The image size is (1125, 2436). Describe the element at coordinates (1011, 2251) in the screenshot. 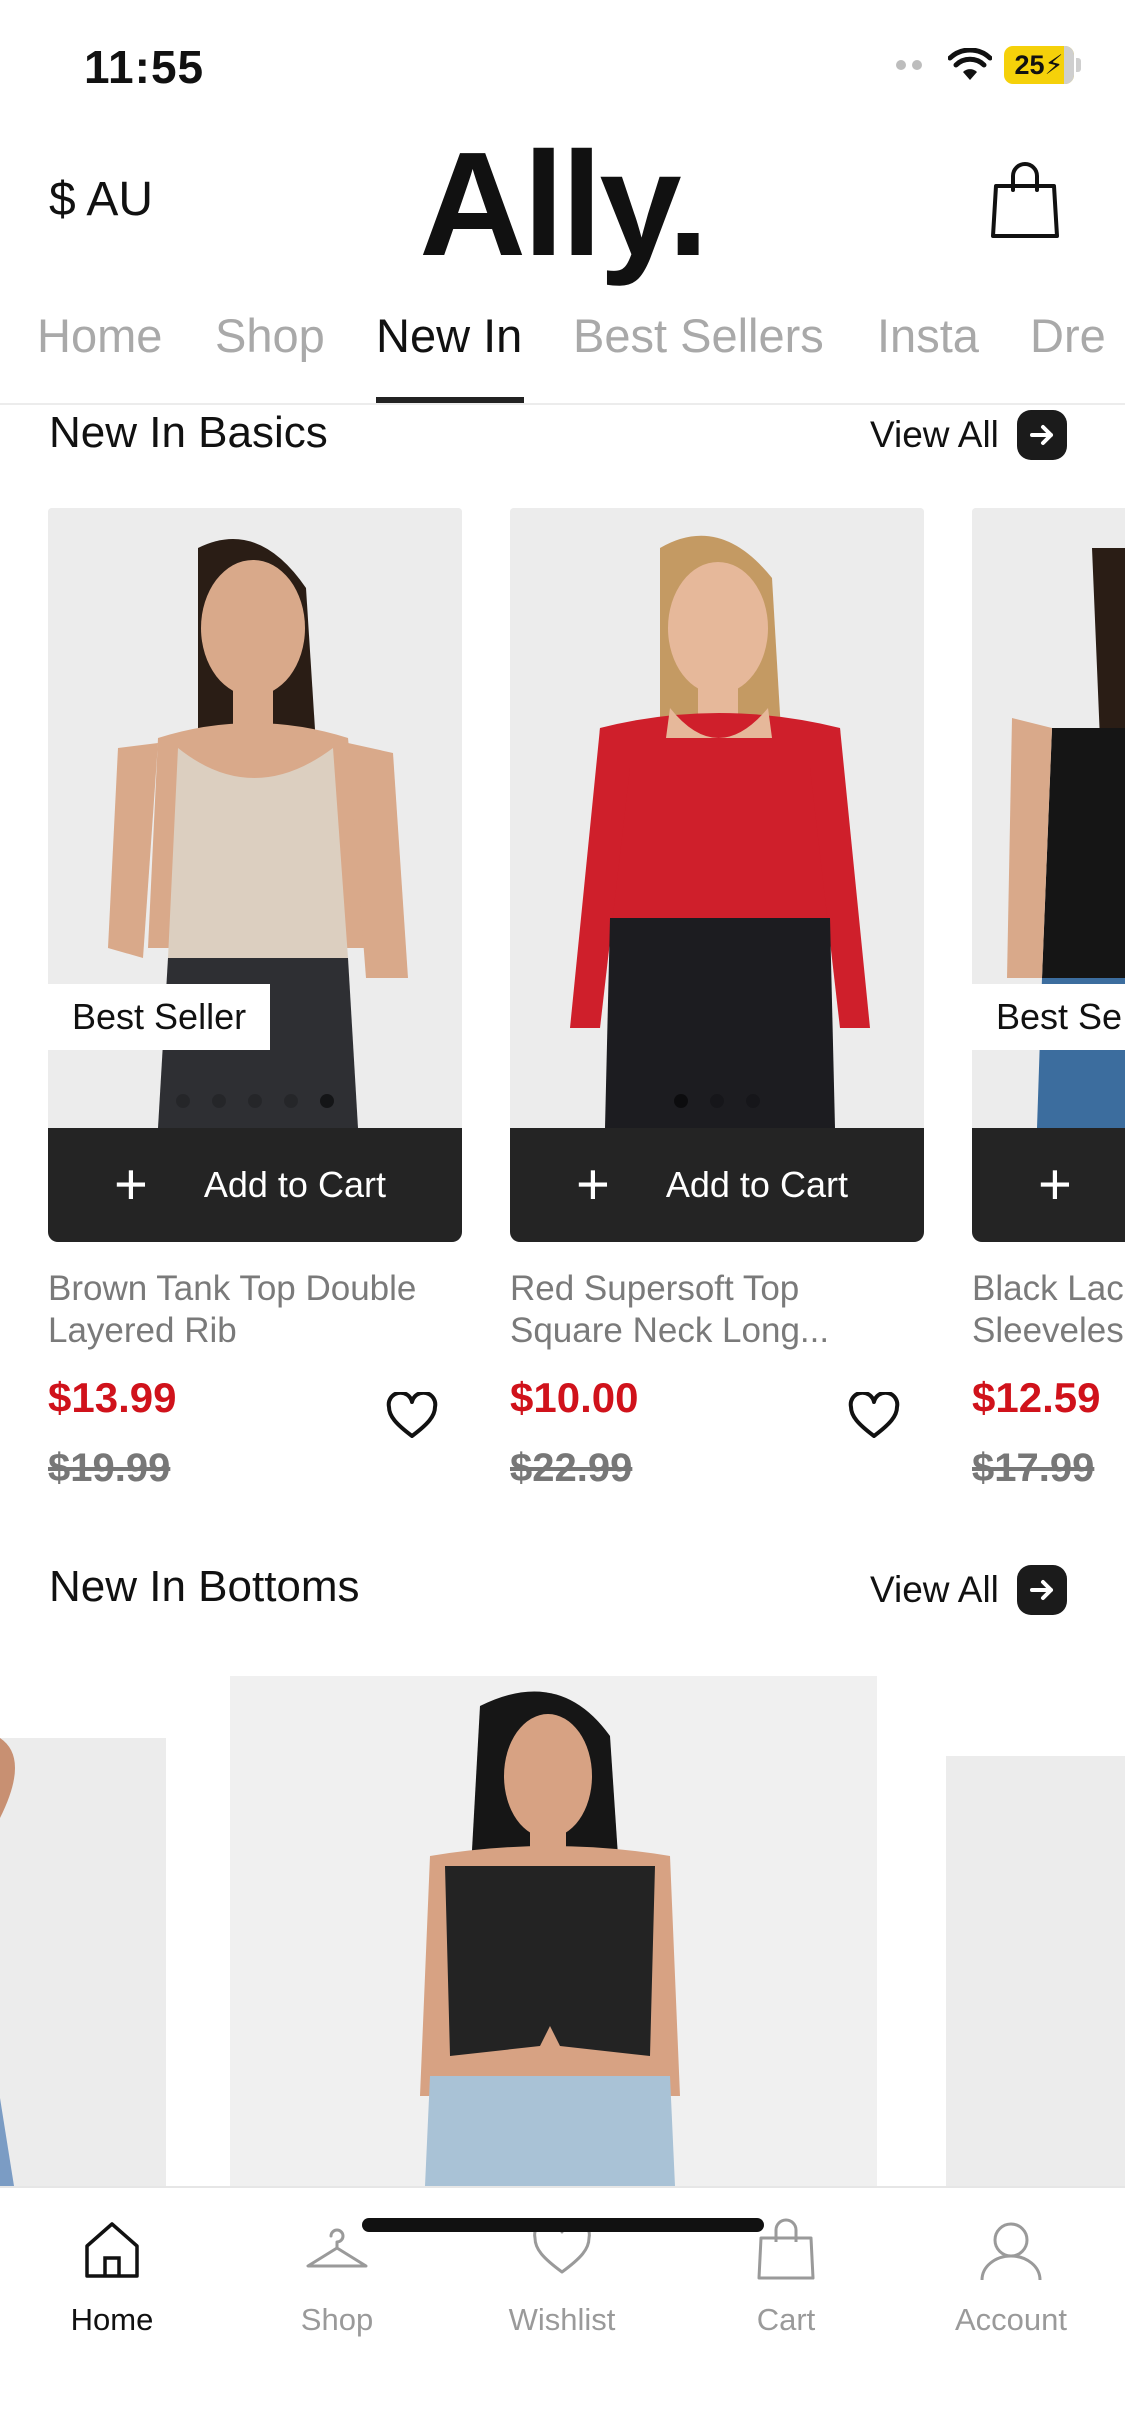

I see `user-icon` at that location.